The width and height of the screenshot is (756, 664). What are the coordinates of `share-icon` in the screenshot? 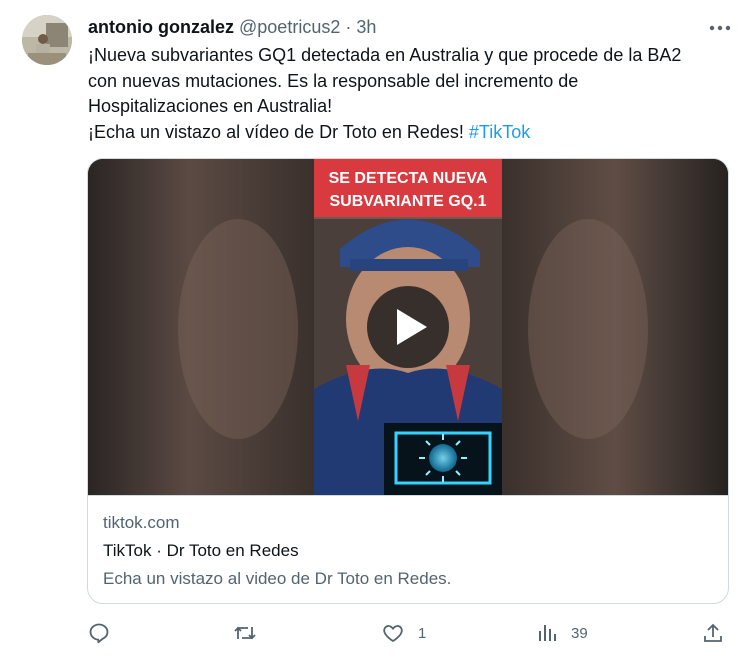 It's located at (713, 632).